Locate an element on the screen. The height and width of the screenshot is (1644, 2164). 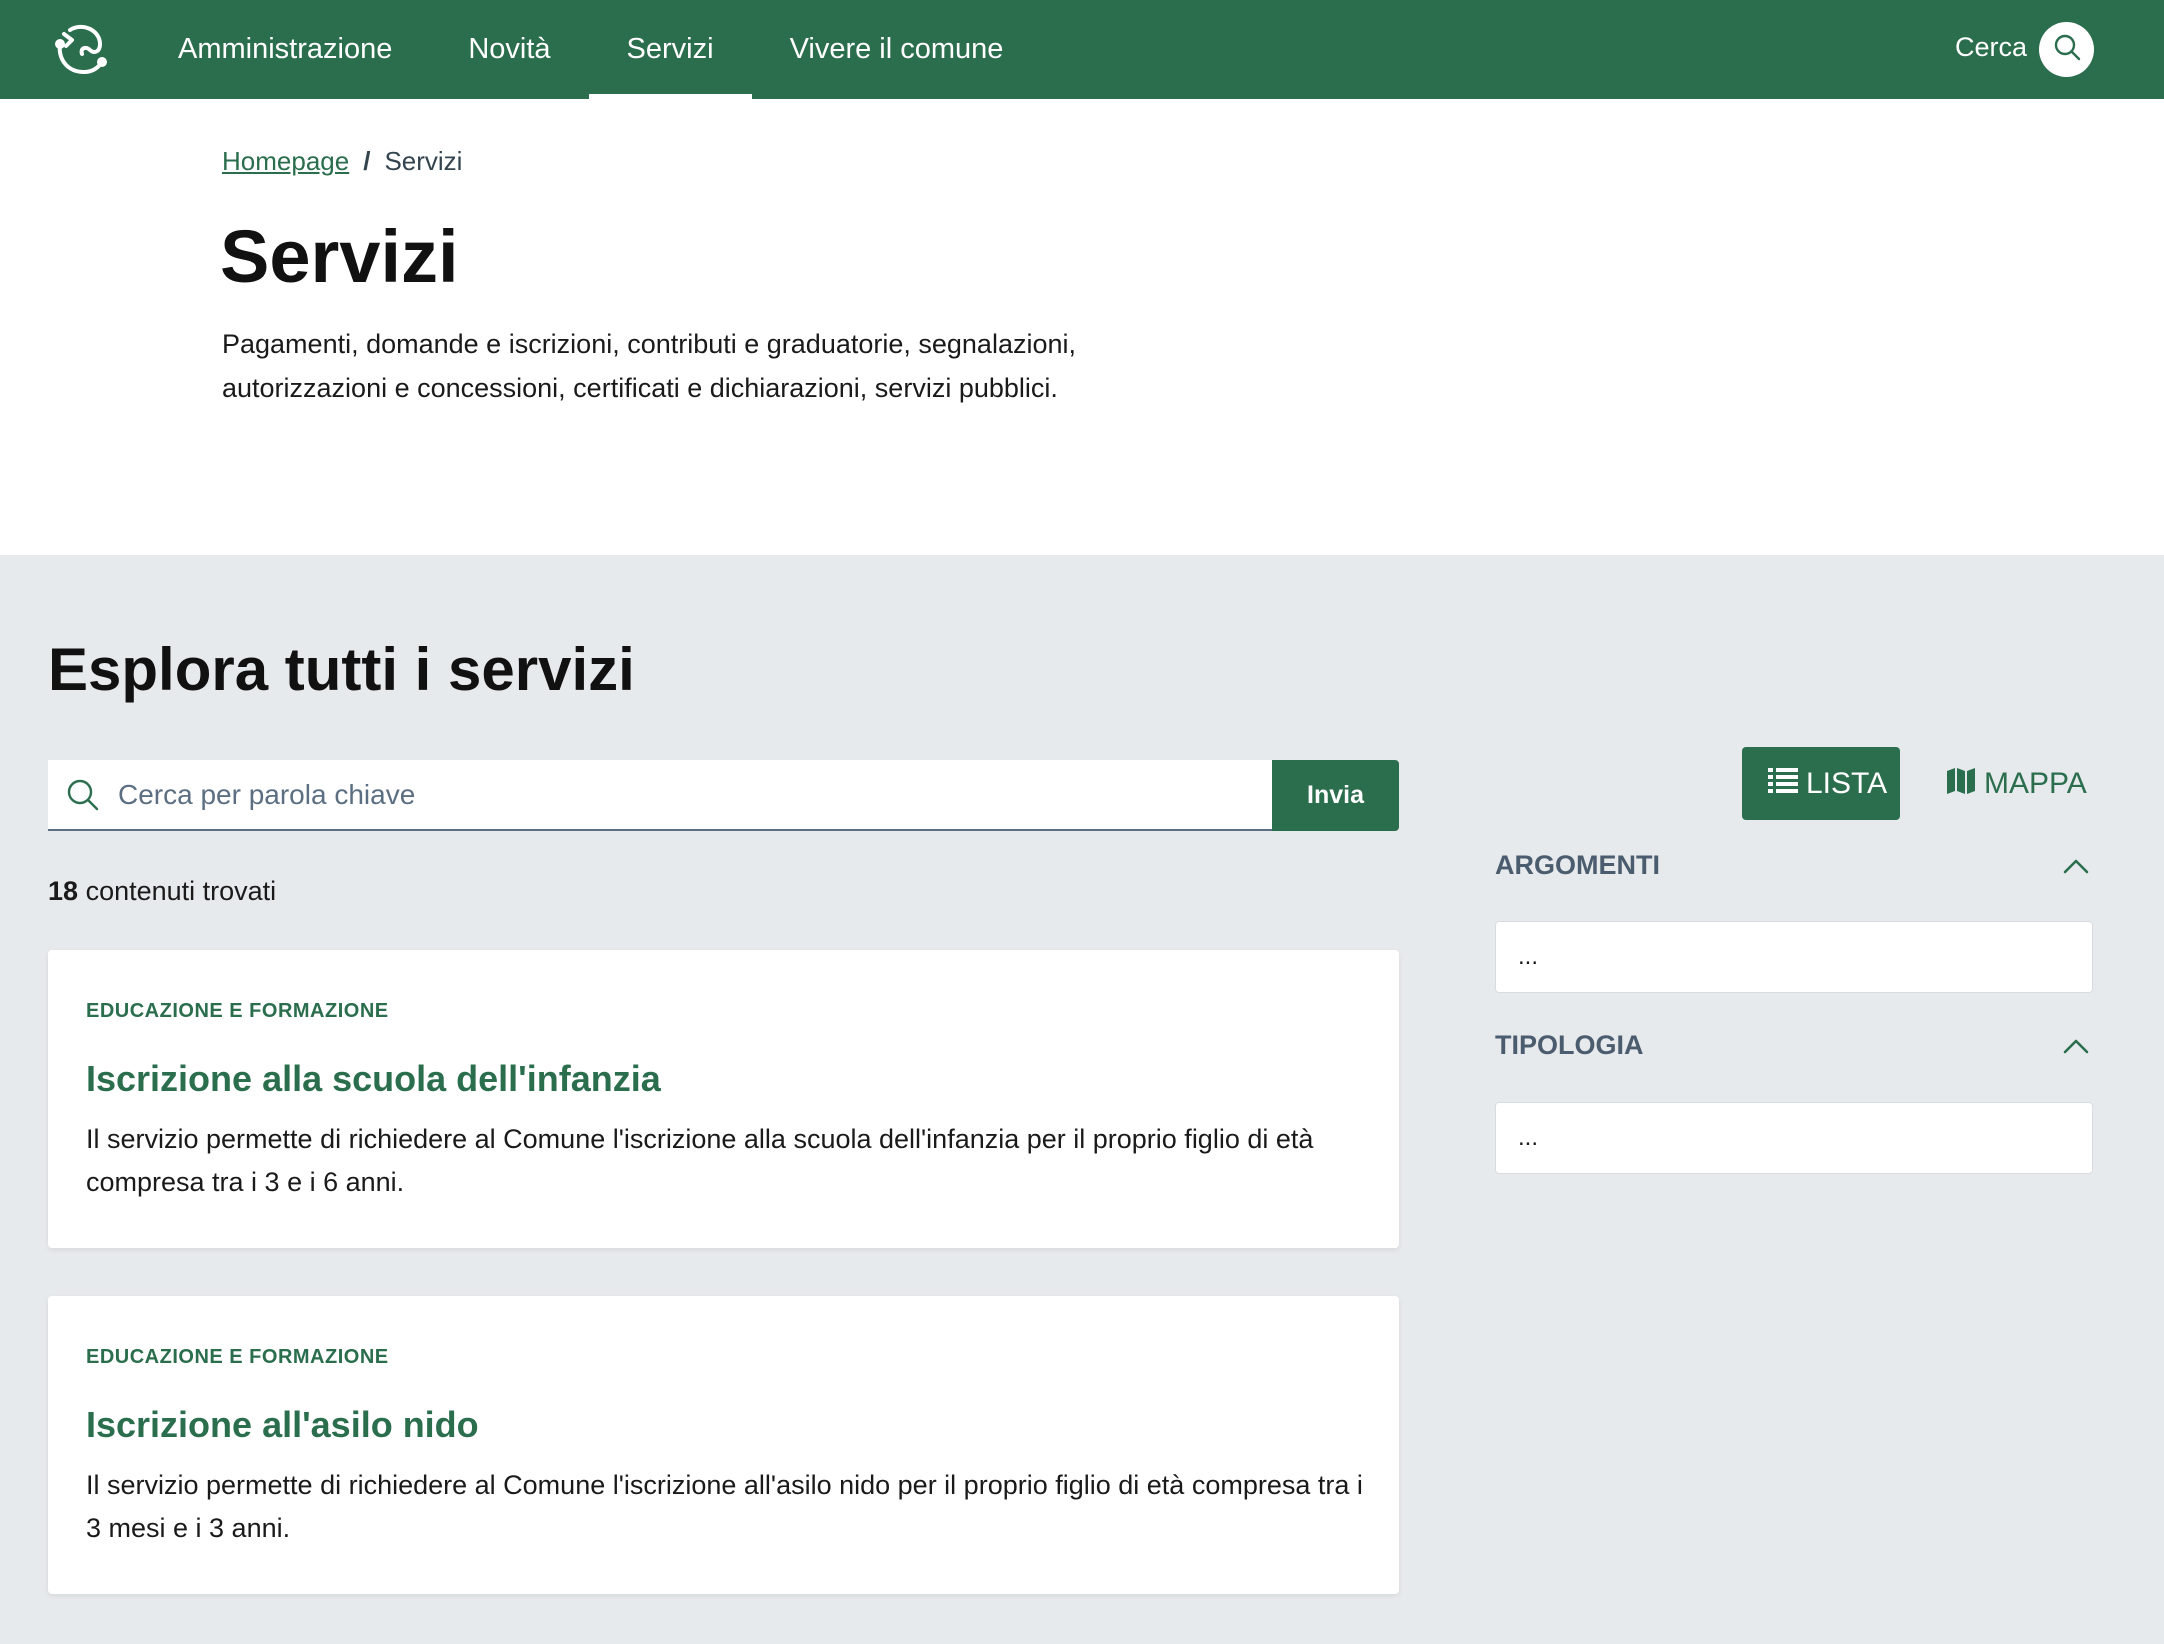
map-view-button: MAPPA is located at coordinates (2016, 783).